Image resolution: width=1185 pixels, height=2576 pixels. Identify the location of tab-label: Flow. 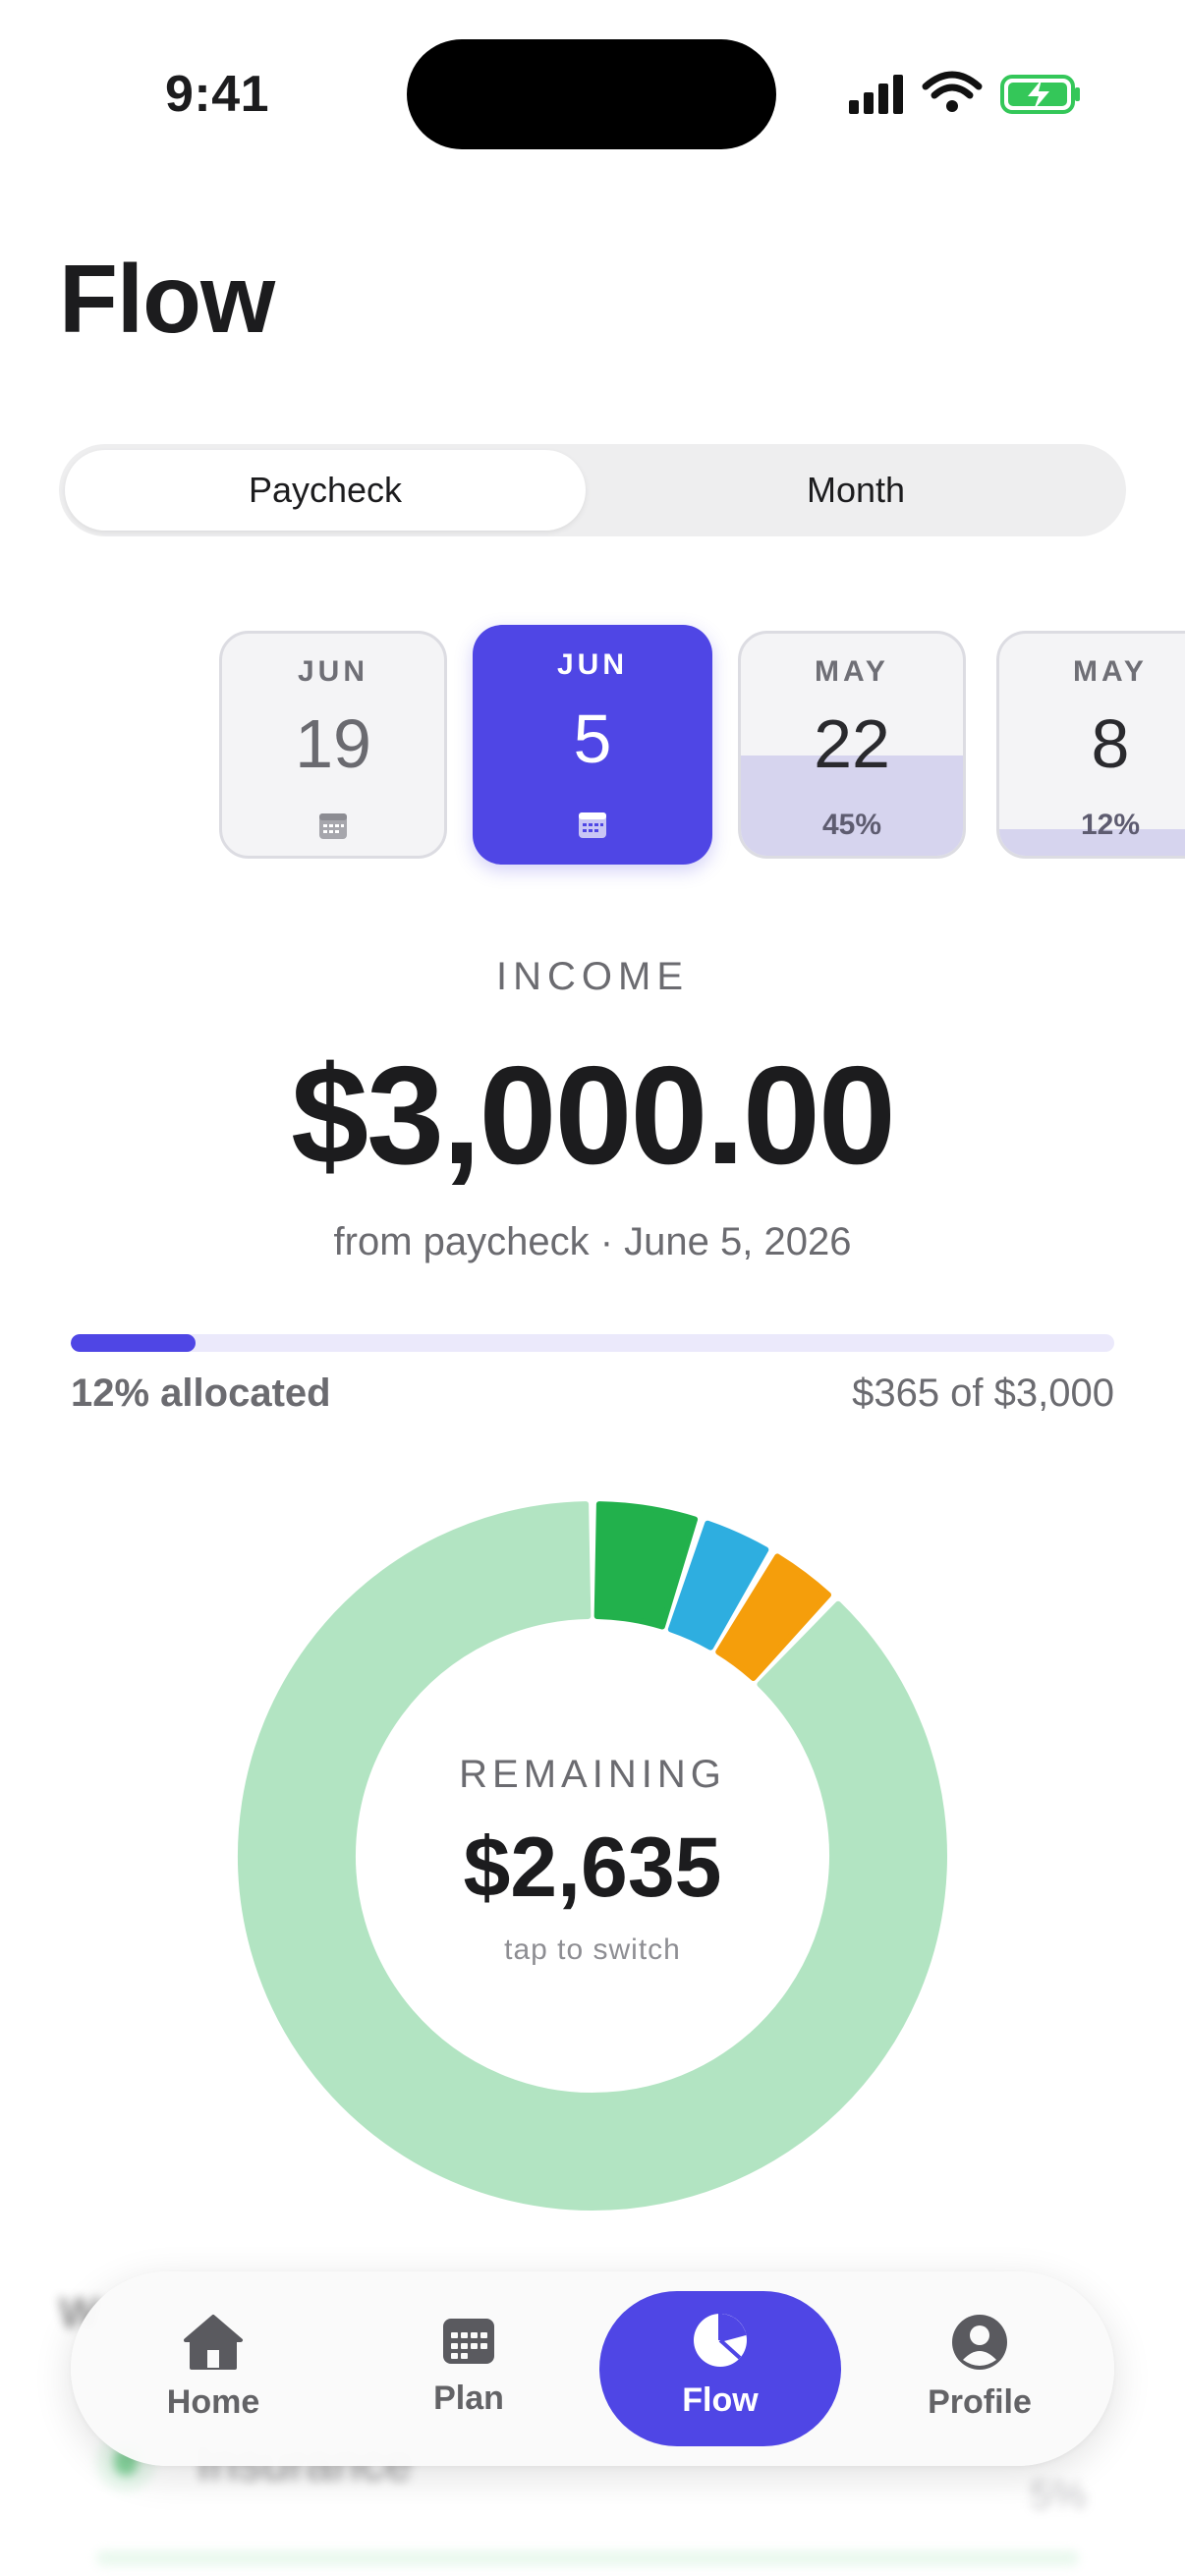
(720, 2400).